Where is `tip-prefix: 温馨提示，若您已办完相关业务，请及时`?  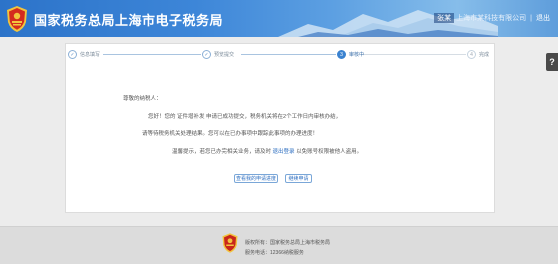
tip-prefix: 温馨提示，若您已办完相关业务，请及时 is located at coordinates (222, 152).